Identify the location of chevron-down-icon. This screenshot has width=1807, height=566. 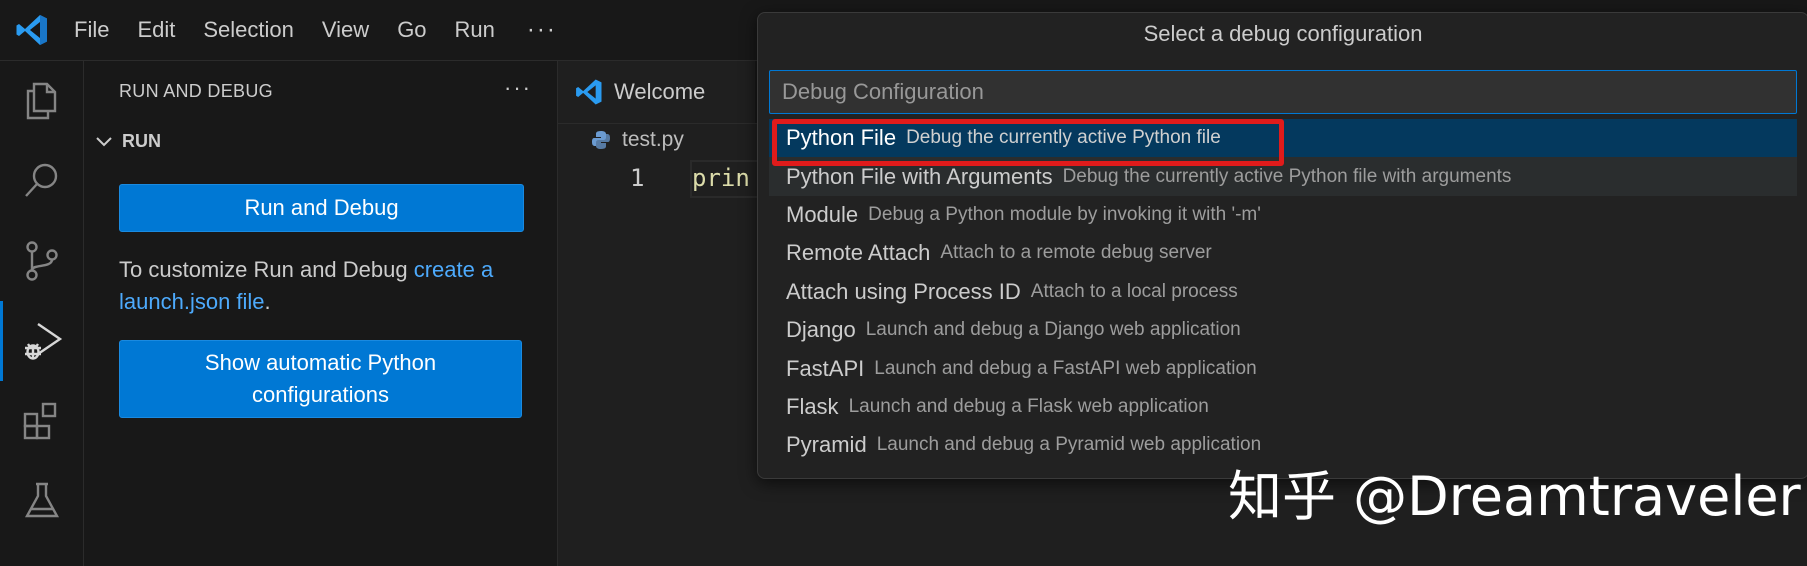
(104, 141).